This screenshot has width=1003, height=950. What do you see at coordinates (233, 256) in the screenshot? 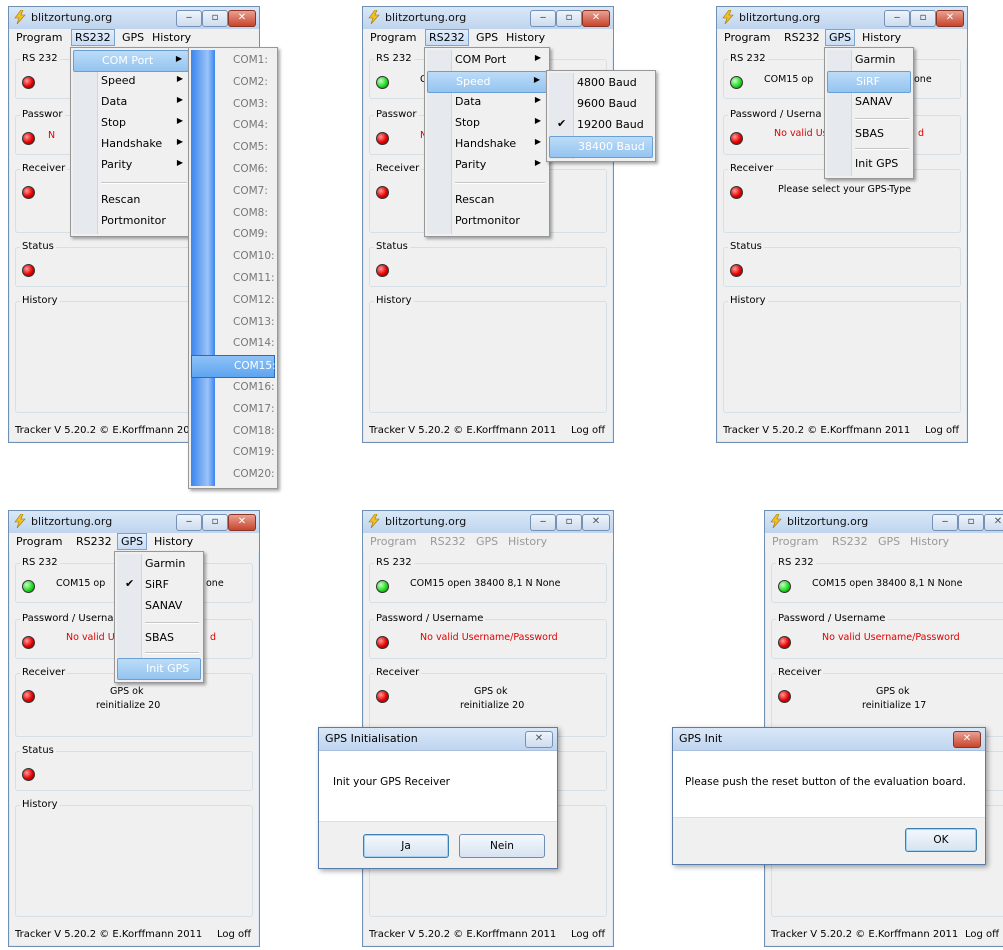
I see `com-port-item: COM10:` at bounding box center [233, 256].